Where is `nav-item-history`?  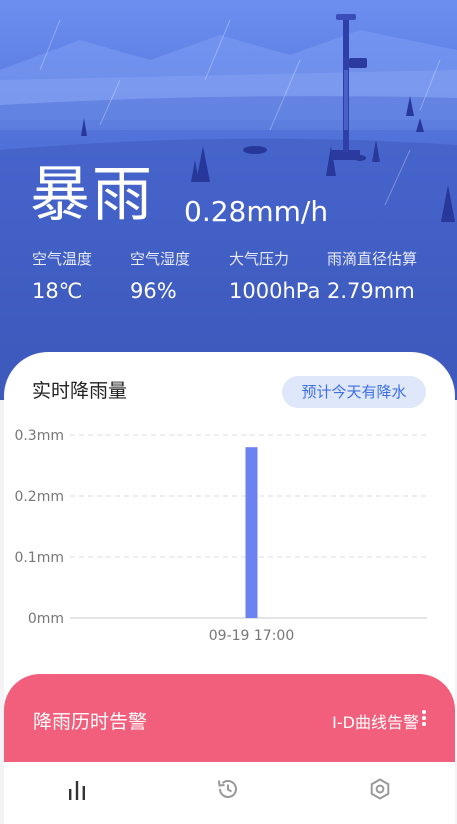
nav-item-history is located at coordinates (228, 793).